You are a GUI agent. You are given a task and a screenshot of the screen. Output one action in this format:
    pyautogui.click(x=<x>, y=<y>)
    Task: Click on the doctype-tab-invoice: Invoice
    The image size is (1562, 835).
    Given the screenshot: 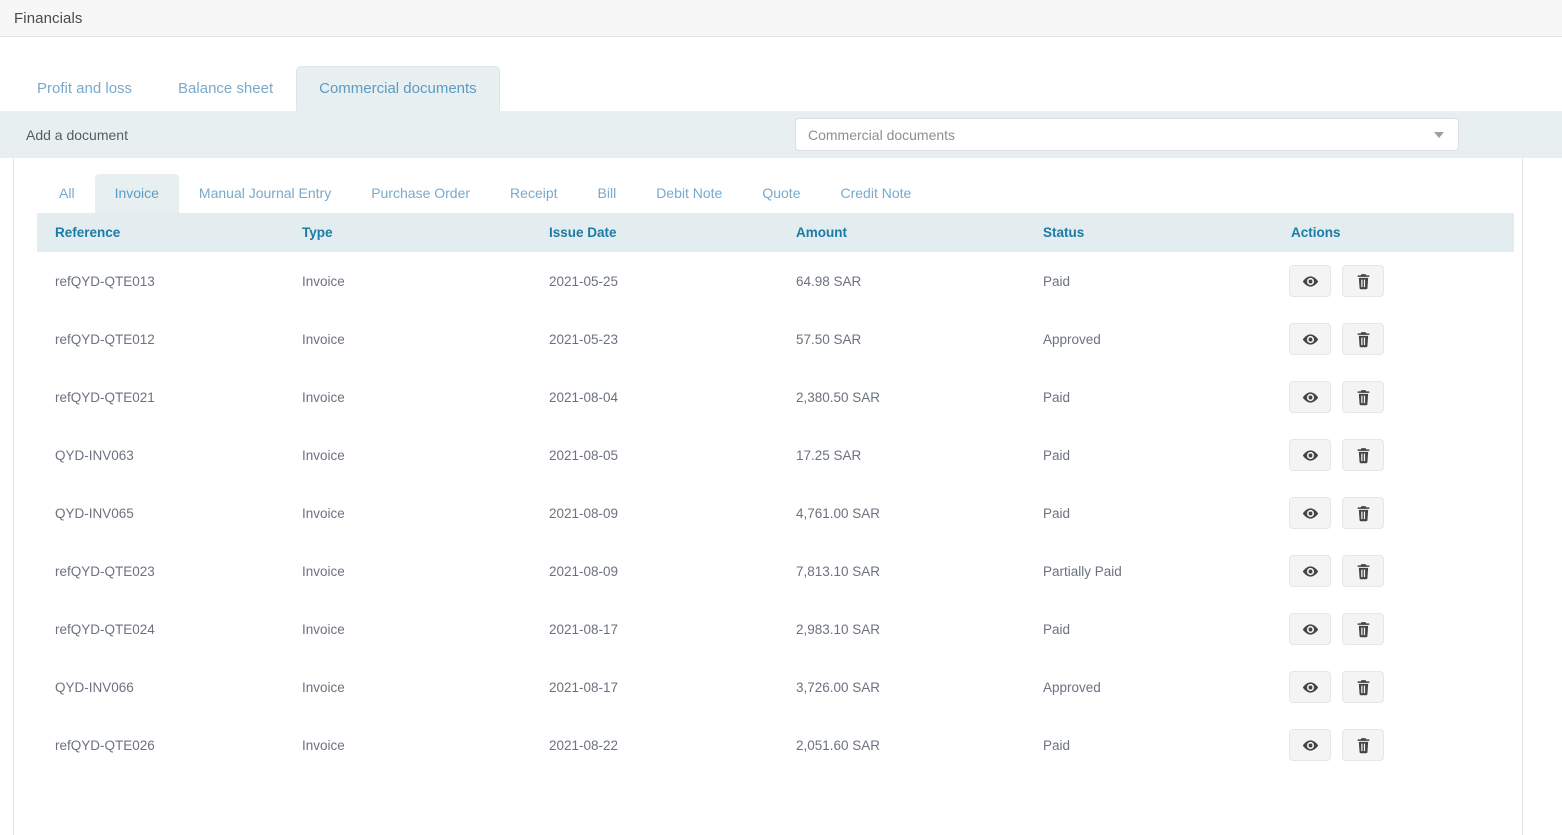 What is the action you would take?
    pyautogui.click(x=136, y=193)
    